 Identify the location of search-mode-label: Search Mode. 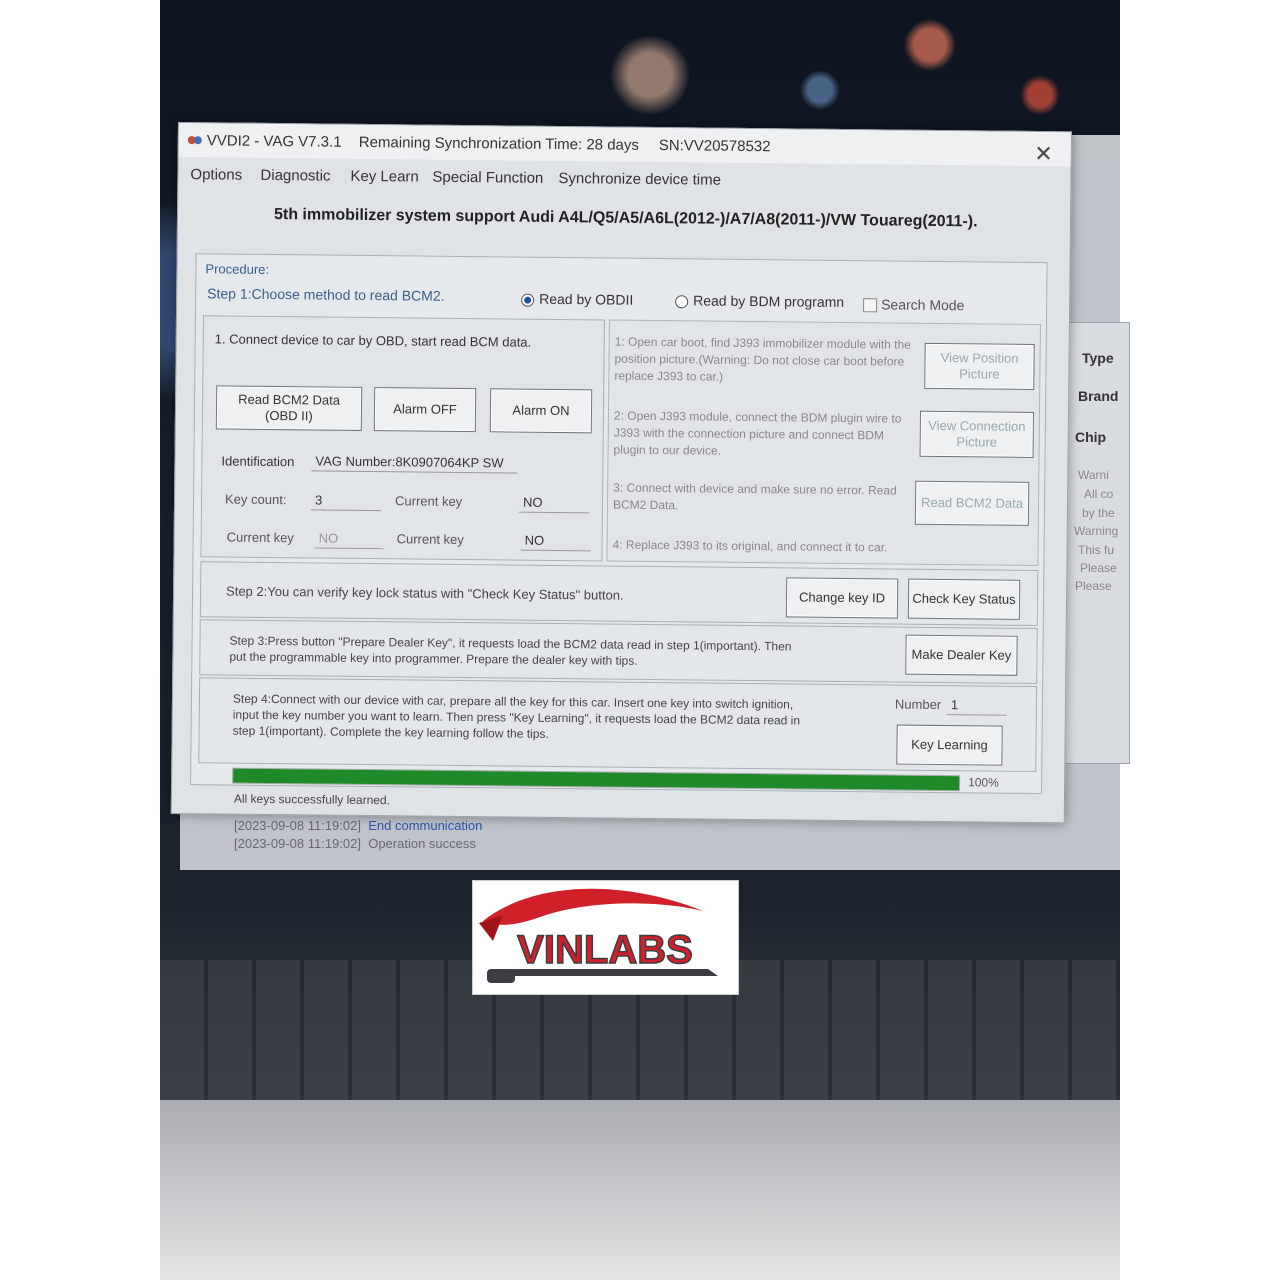
(923, 305).